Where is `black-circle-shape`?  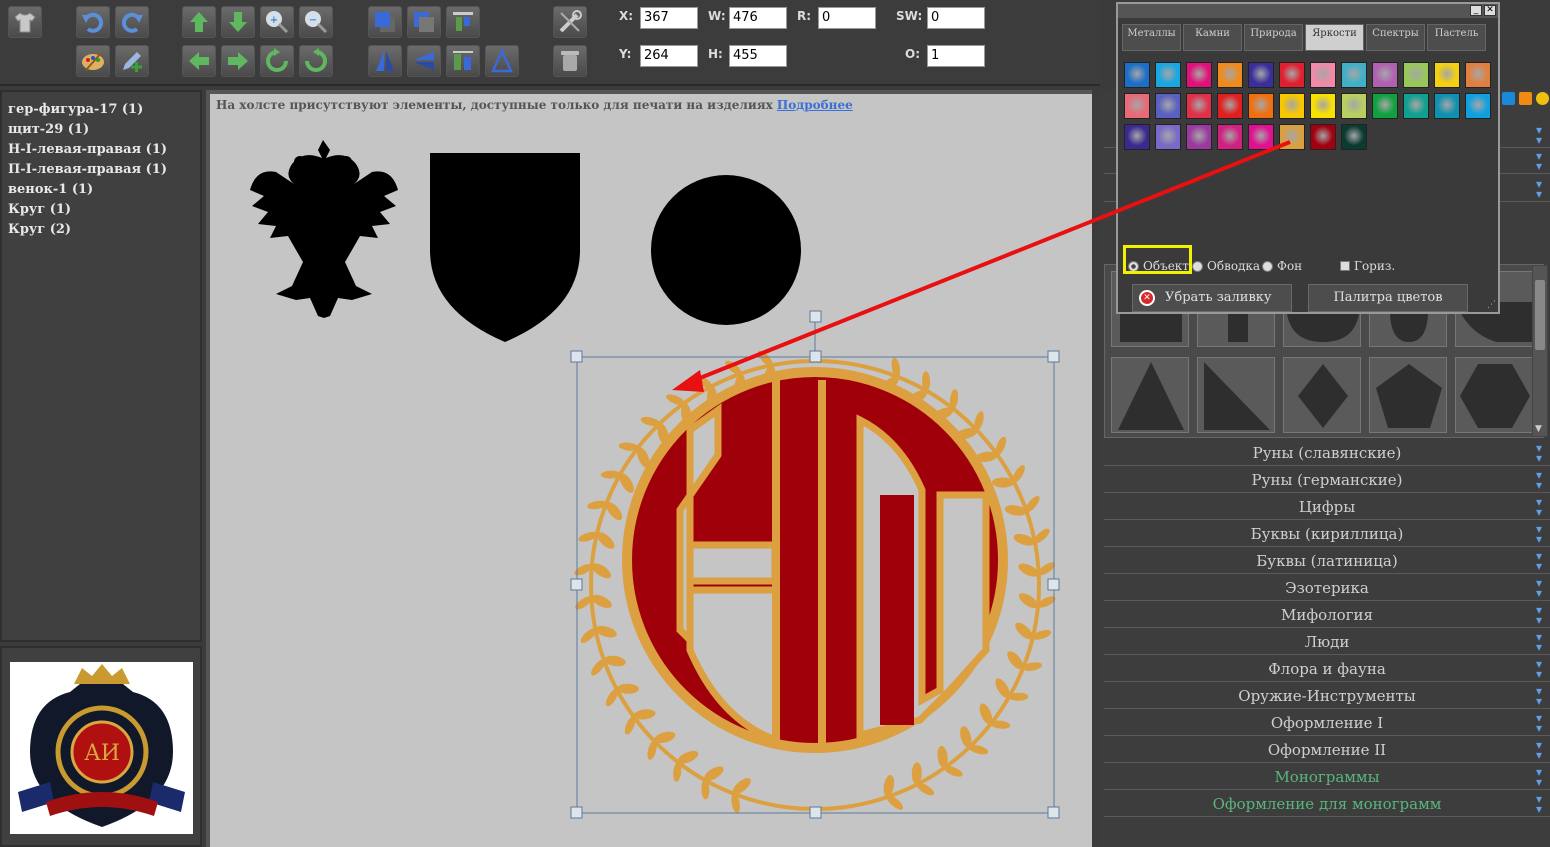 black-circle-shape is located at coordinates (726, 250).